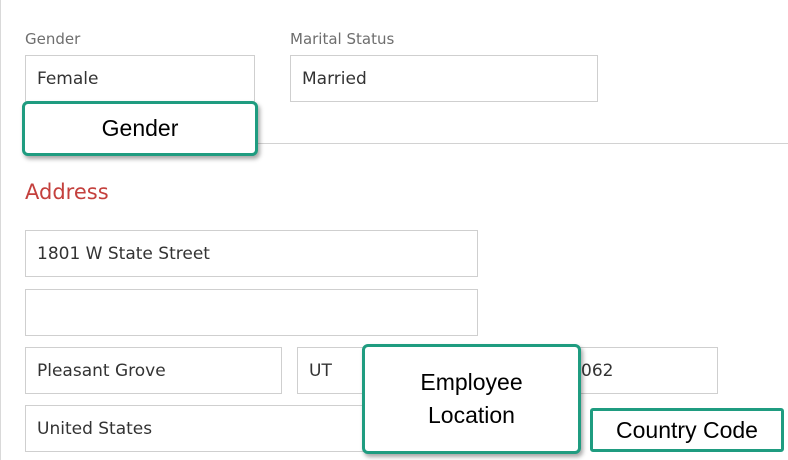 The image size is (788, 460). I want to click on address-line1-field: 1801 W State Street, so click(251, 253).